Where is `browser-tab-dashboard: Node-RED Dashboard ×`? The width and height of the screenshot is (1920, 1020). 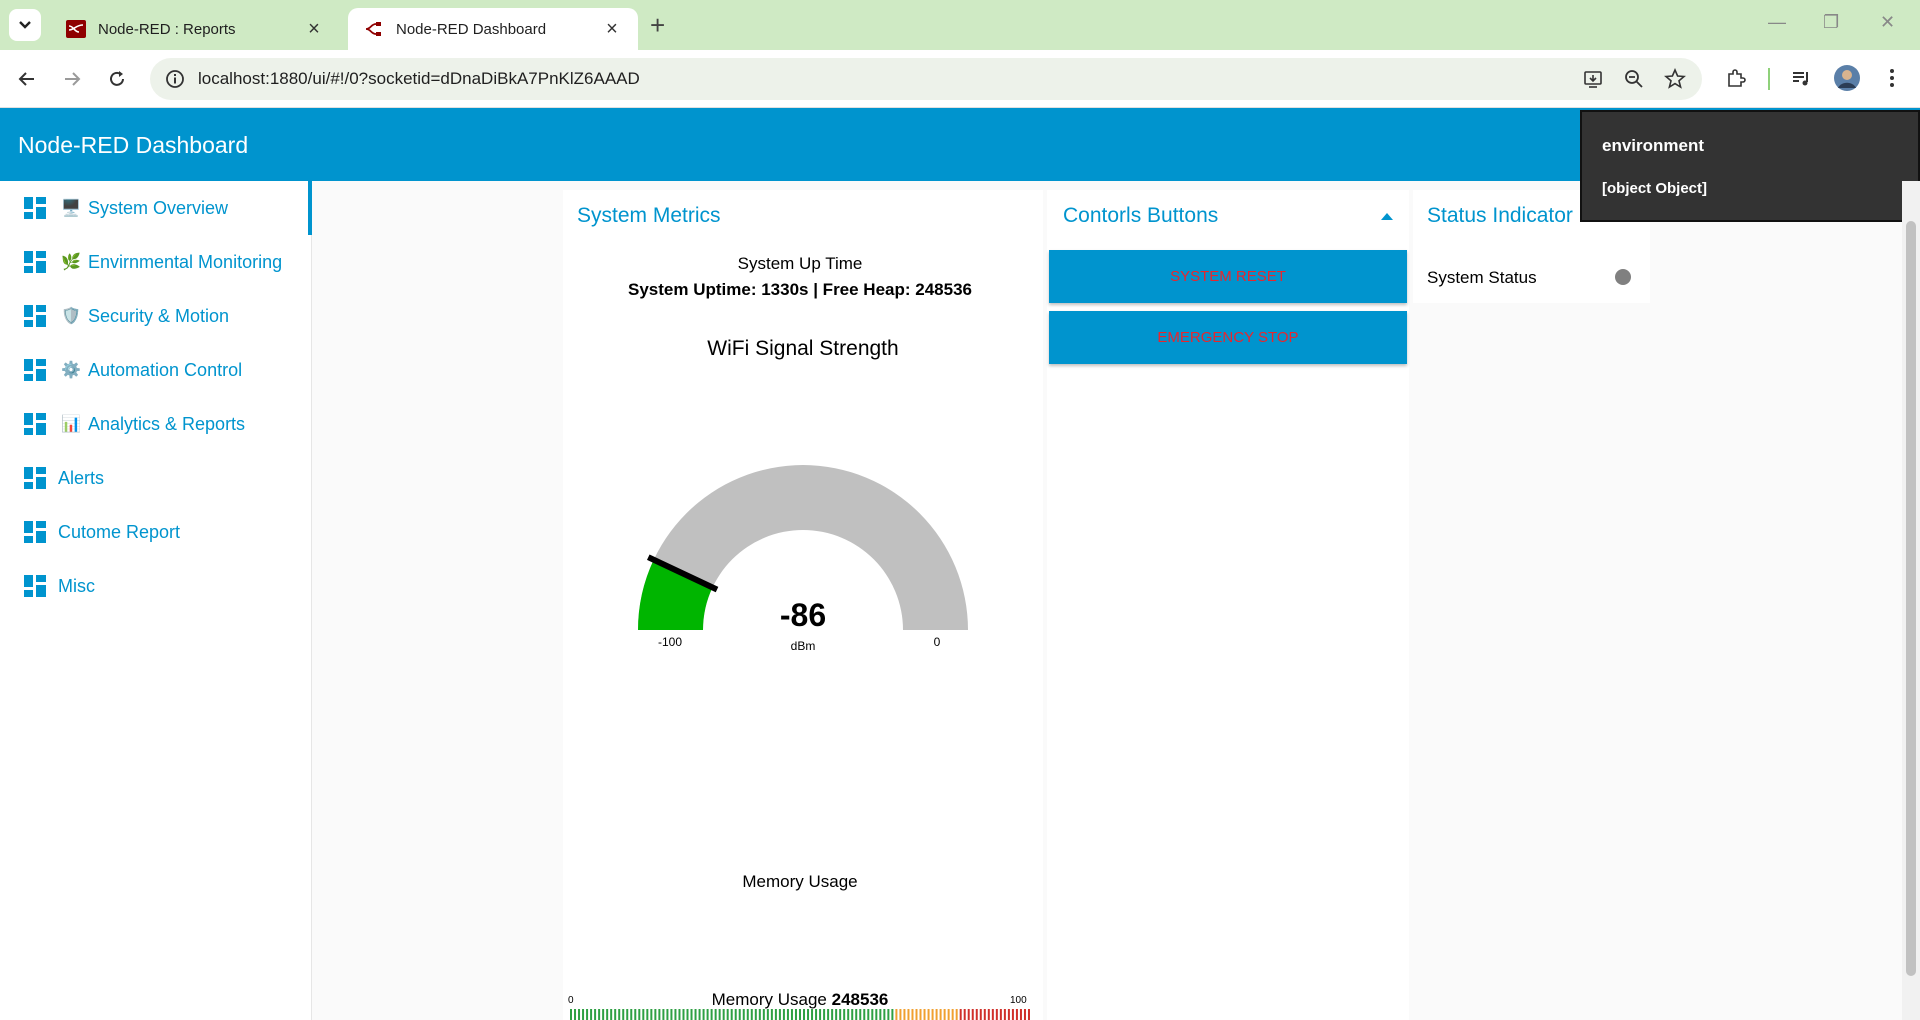 browser-tab-dashboard: Node-RED Dashboard × is located at coordinates (493, 29).